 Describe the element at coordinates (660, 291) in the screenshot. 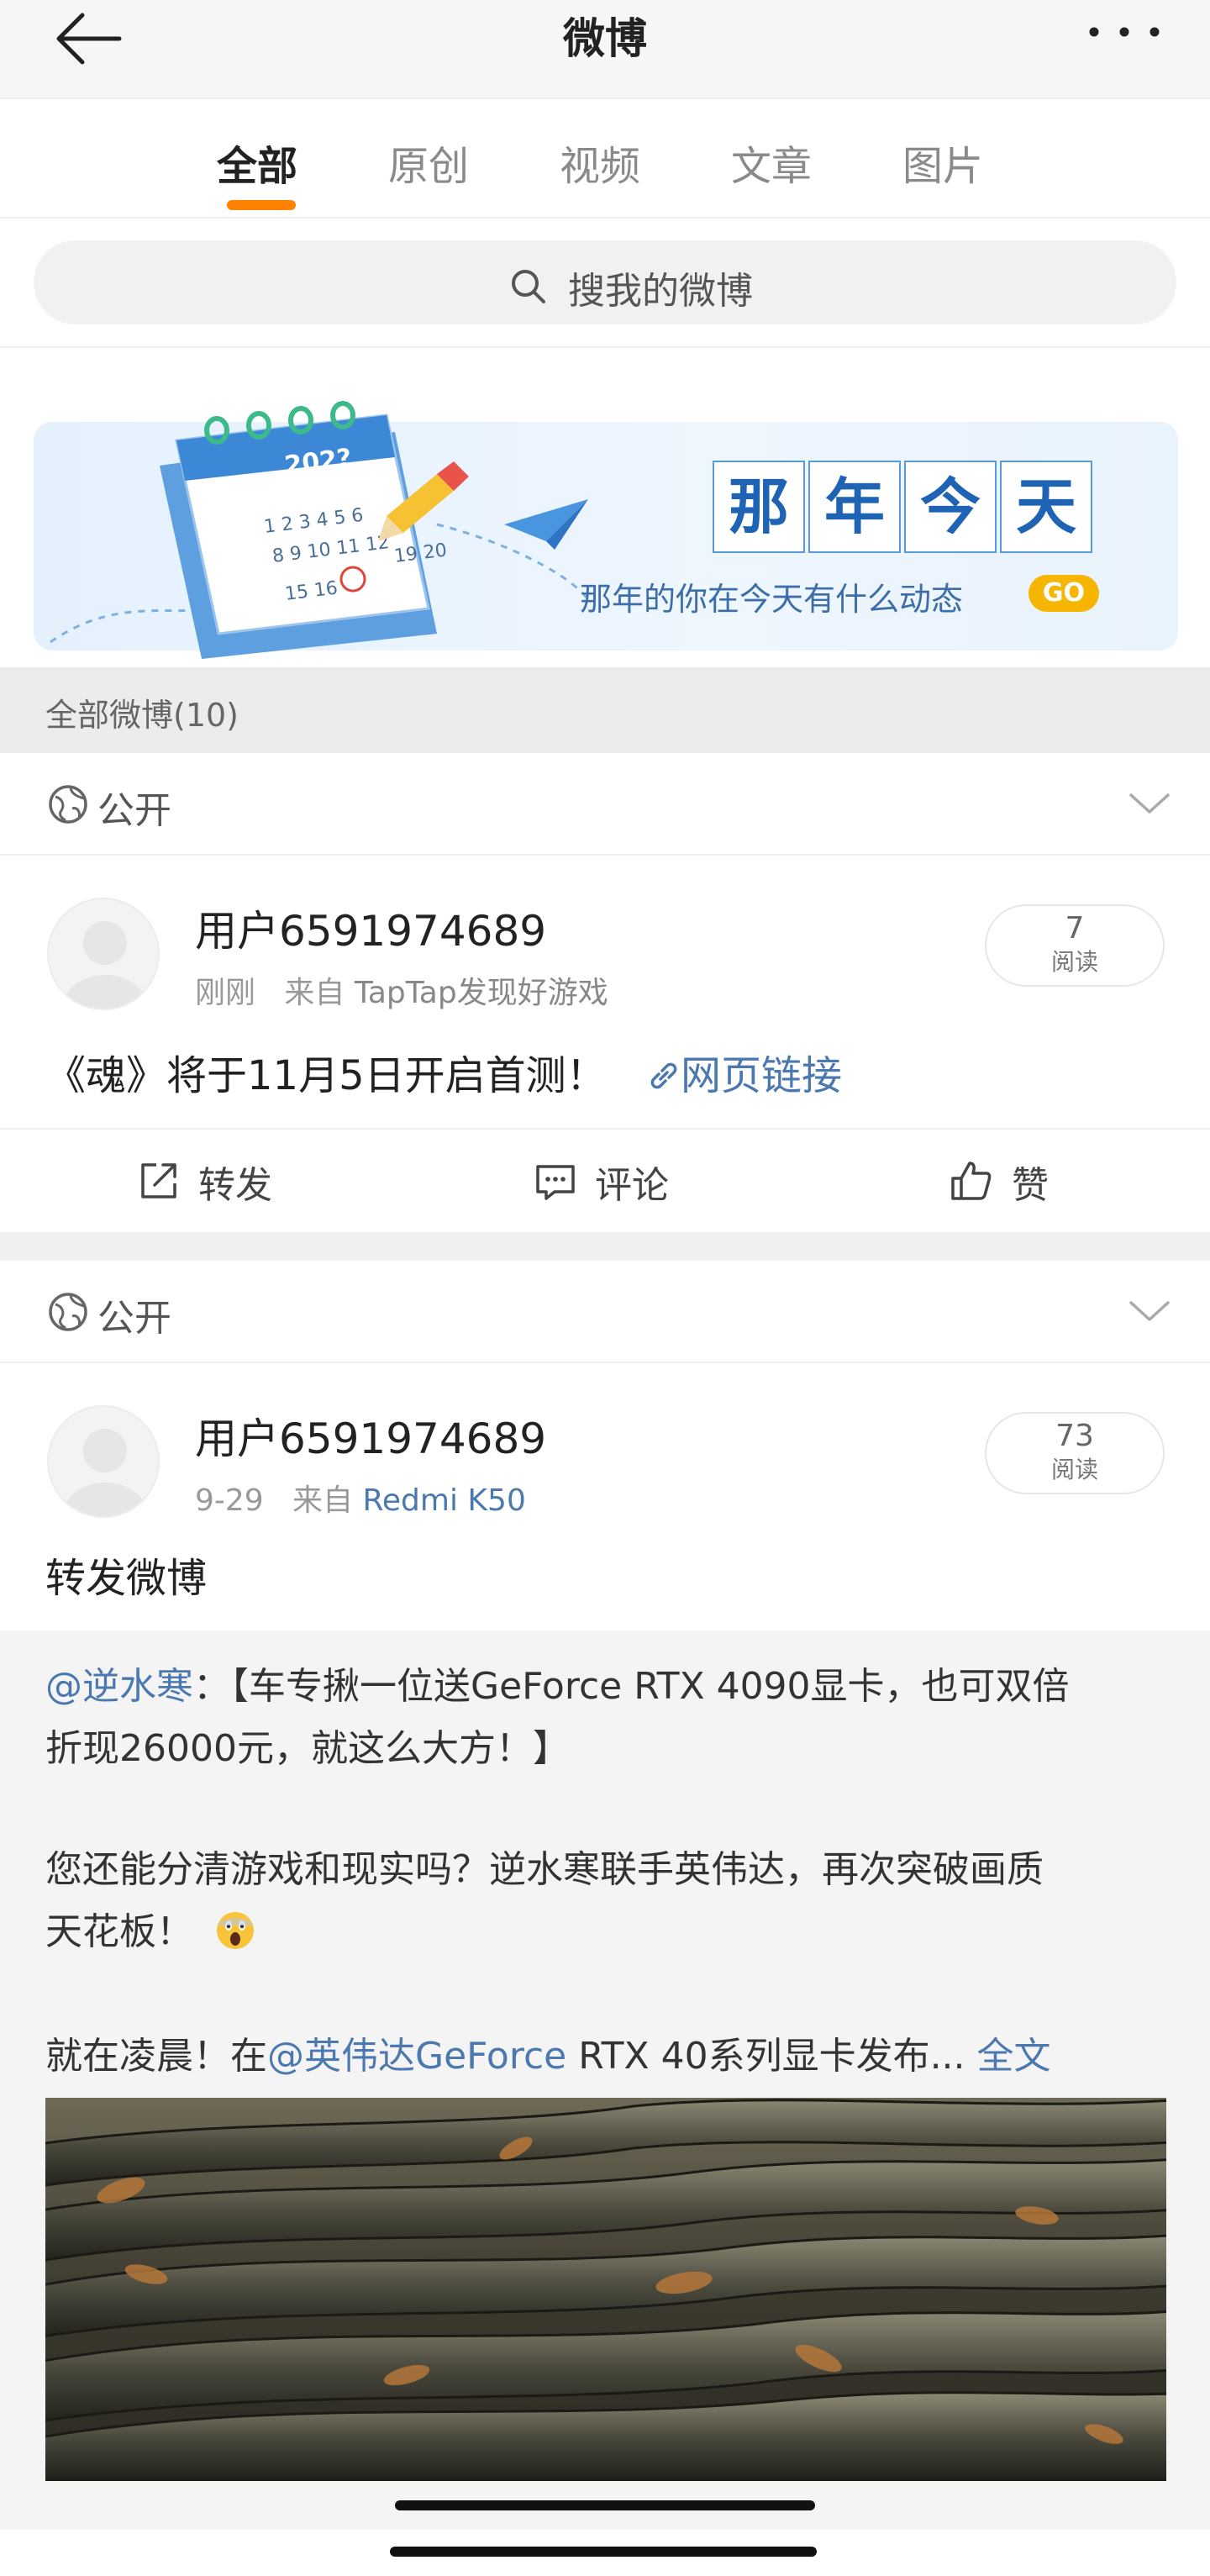

I see `search-placeholder: 搜我的微博` at that location.